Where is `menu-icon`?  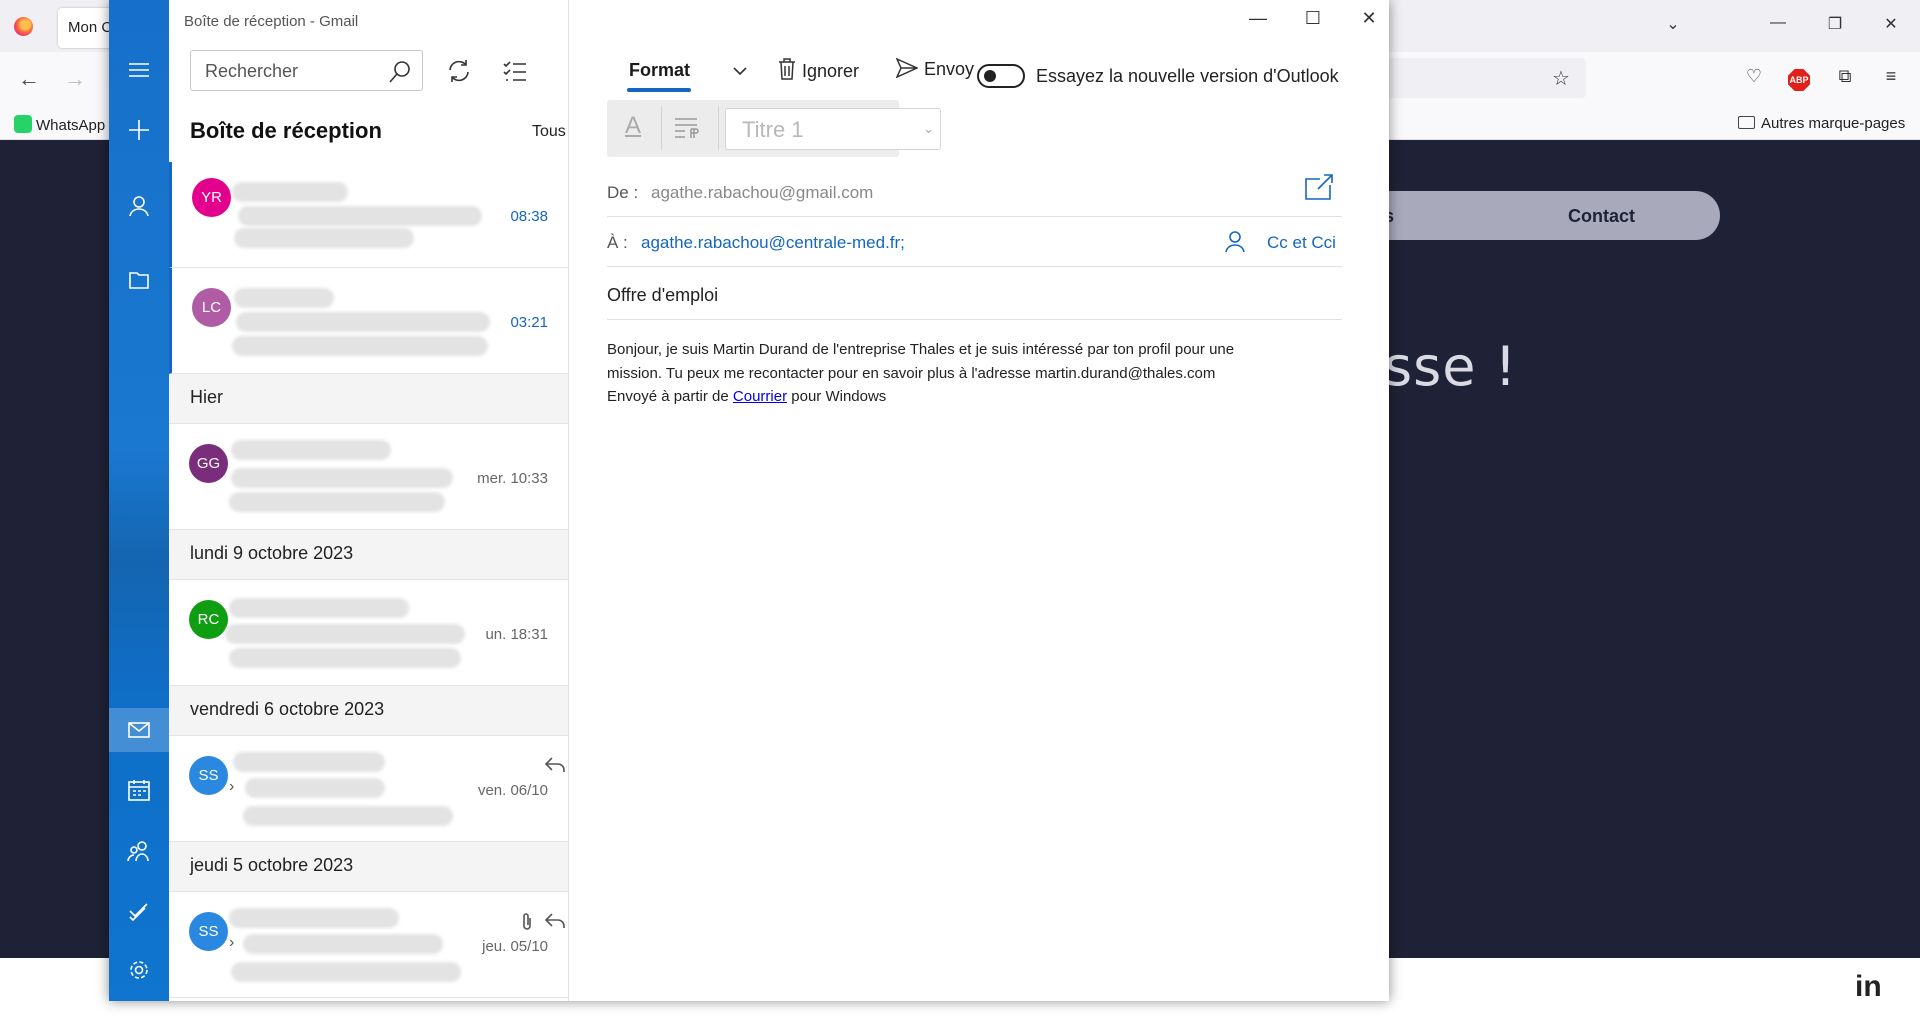
menu-icon is located at coordinates (139, 70).